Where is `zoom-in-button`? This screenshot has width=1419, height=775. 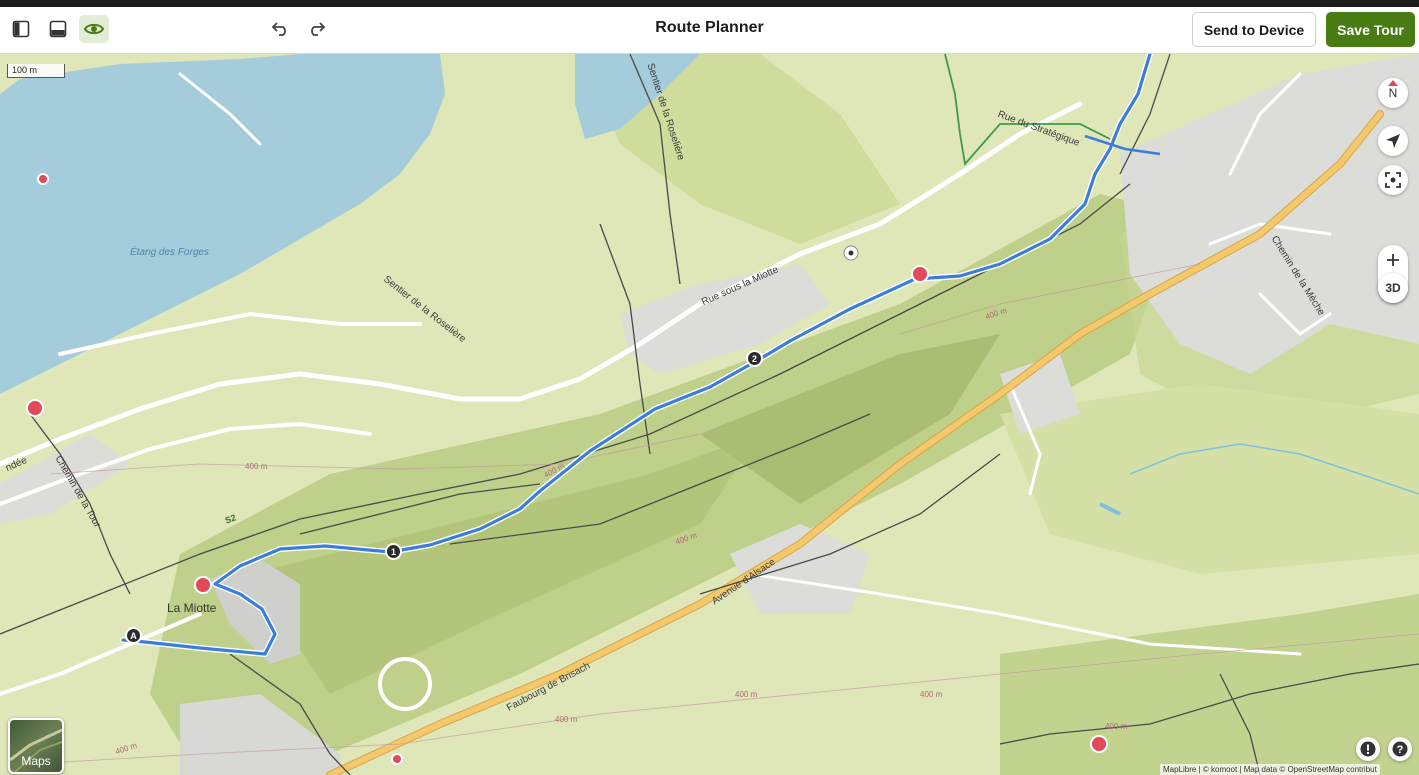 zoom-in-button is located at coordinates (1393, 259).